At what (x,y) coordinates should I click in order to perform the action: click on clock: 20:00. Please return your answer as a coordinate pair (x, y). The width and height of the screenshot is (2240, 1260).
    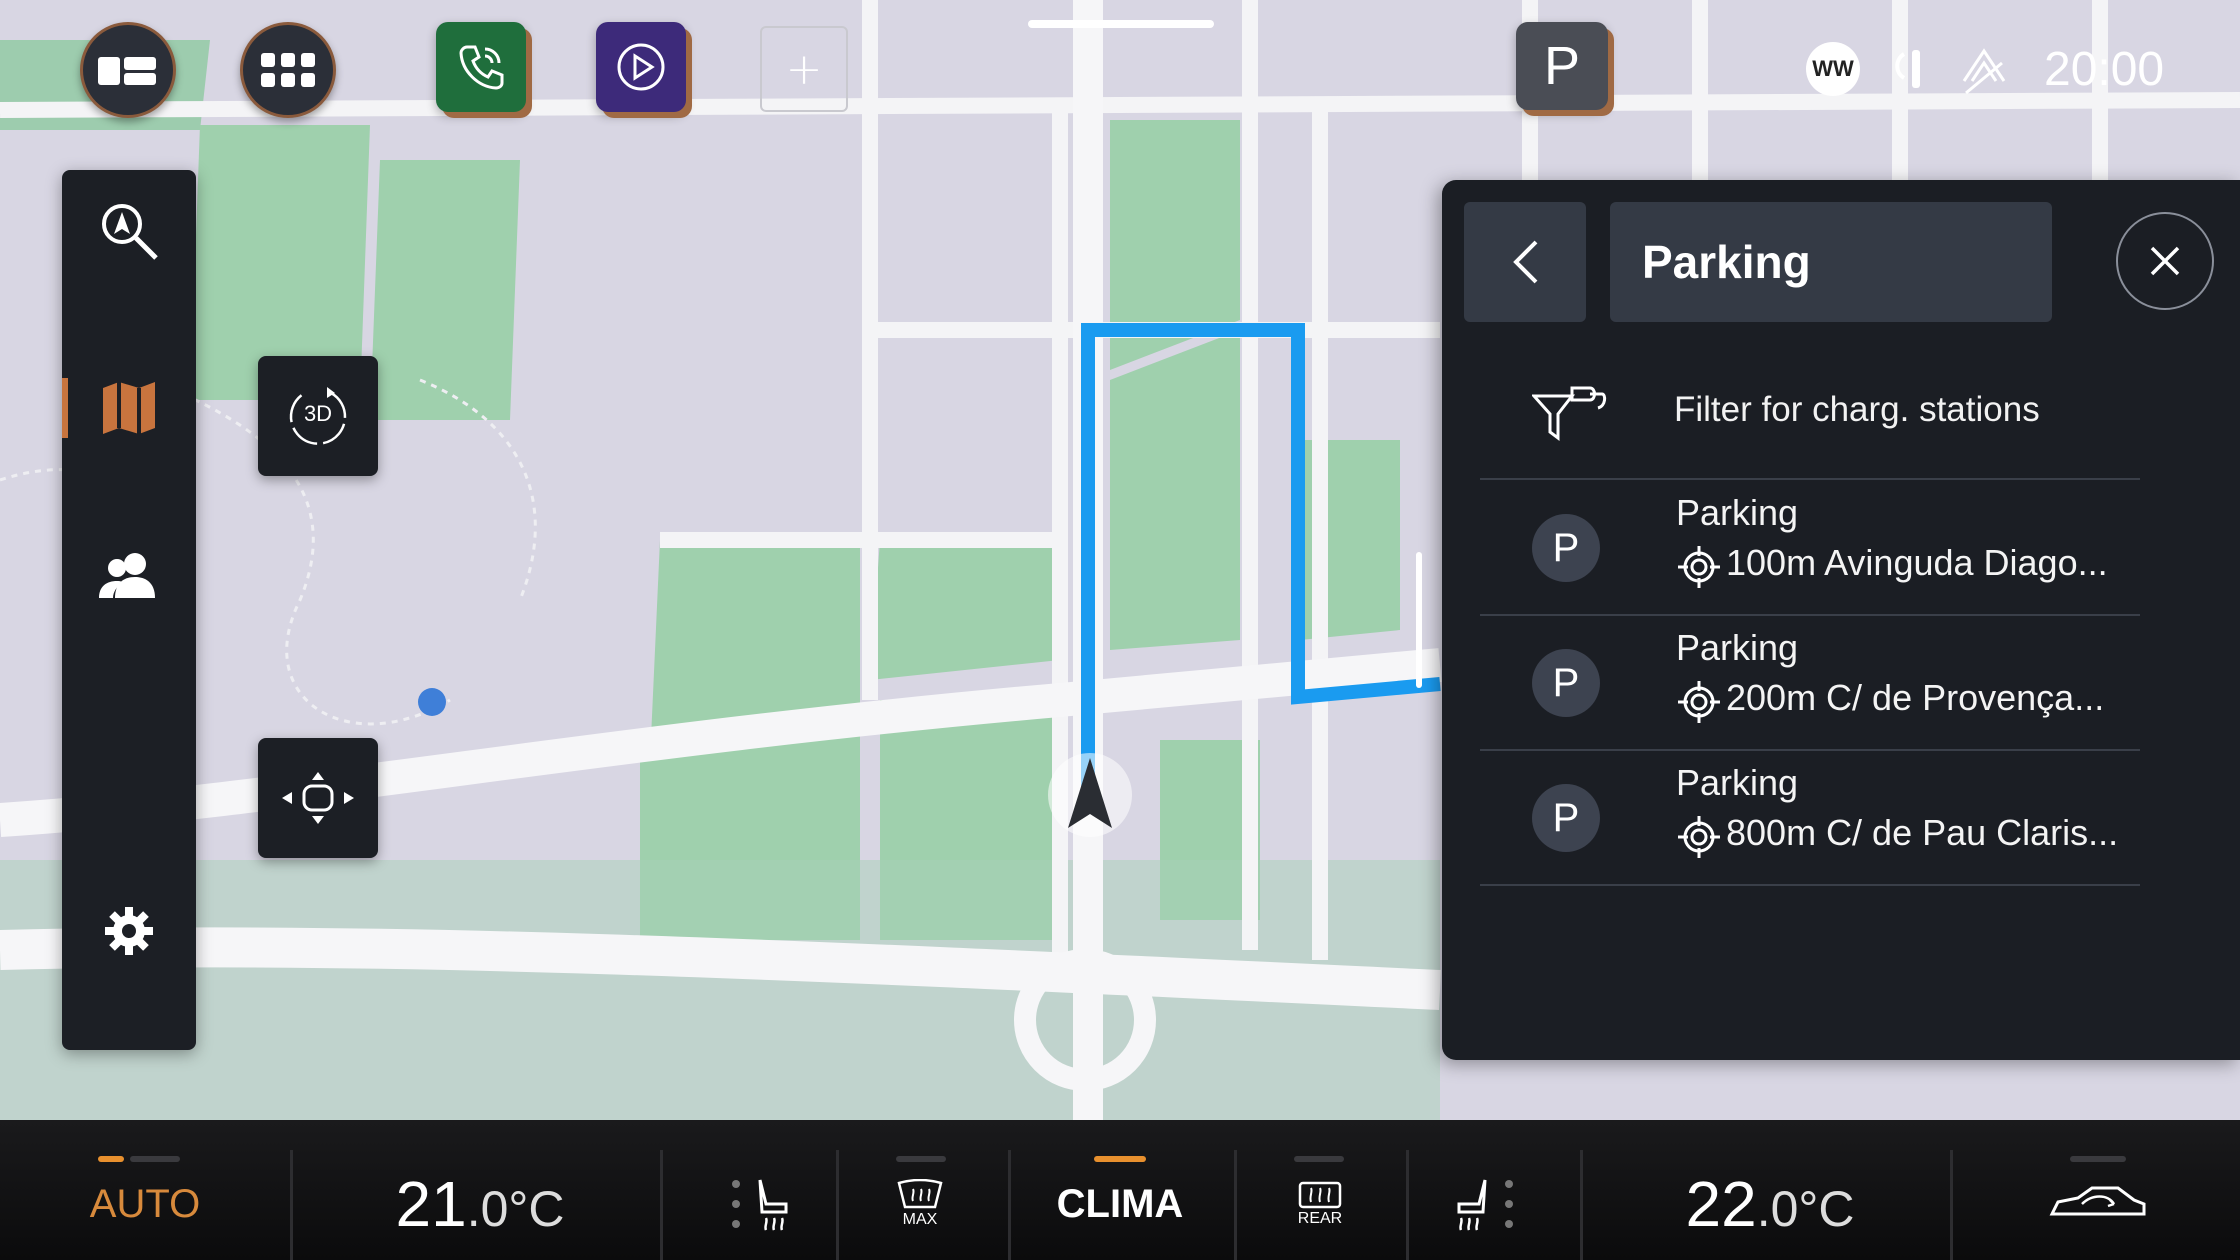
    Looking at the image, I should click on (2104, 69).